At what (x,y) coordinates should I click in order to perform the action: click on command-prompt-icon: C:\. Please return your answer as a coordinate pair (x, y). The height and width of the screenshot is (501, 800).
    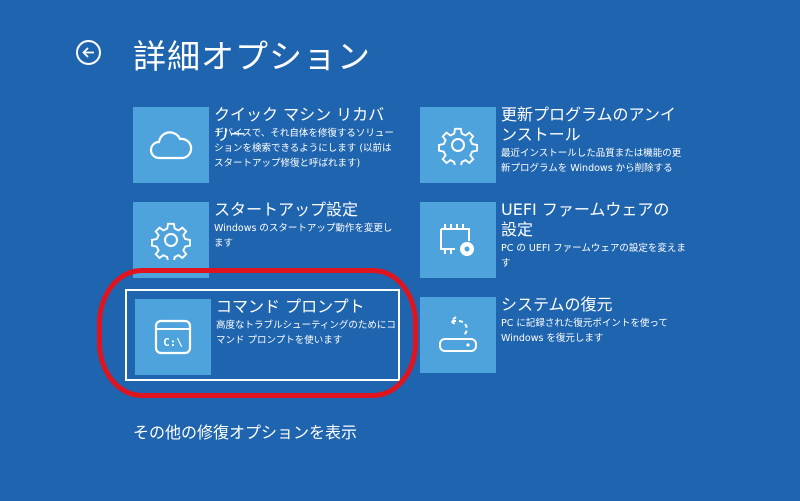
    Looking at the image, I should click on (173, 337).